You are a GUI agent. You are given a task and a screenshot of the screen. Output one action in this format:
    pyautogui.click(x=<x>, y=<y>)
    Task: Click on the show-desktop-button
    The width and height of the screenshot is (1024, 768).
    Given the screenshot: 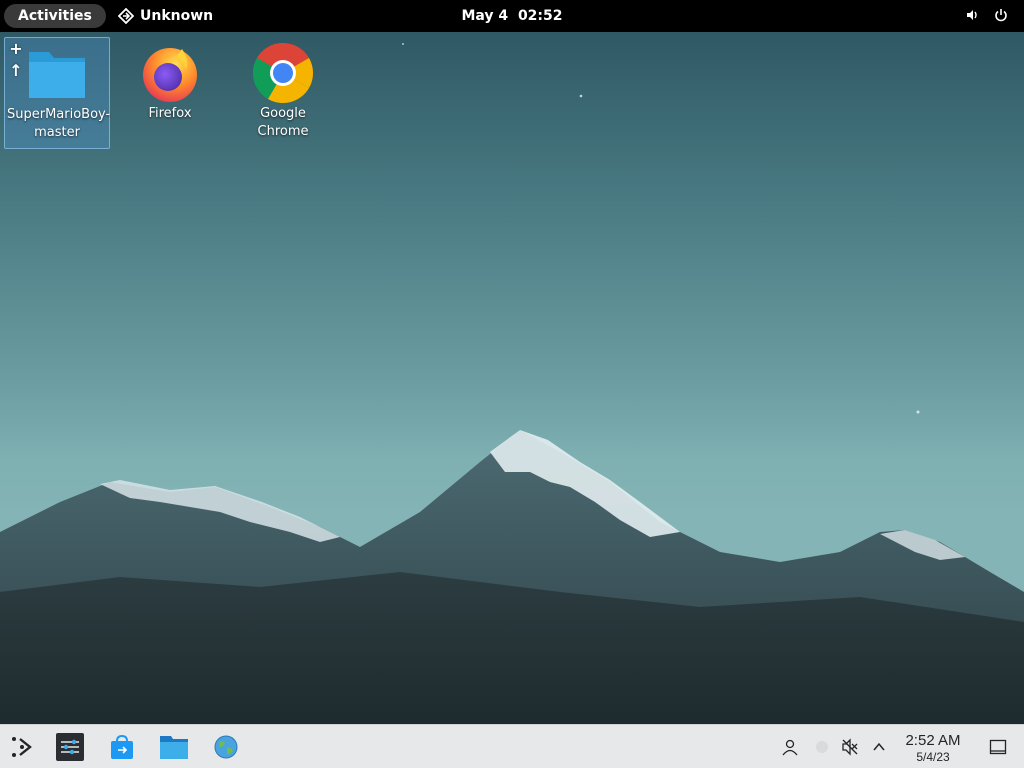 What is the action you would take?
    pyautogui.click(x=998, y=747)
    